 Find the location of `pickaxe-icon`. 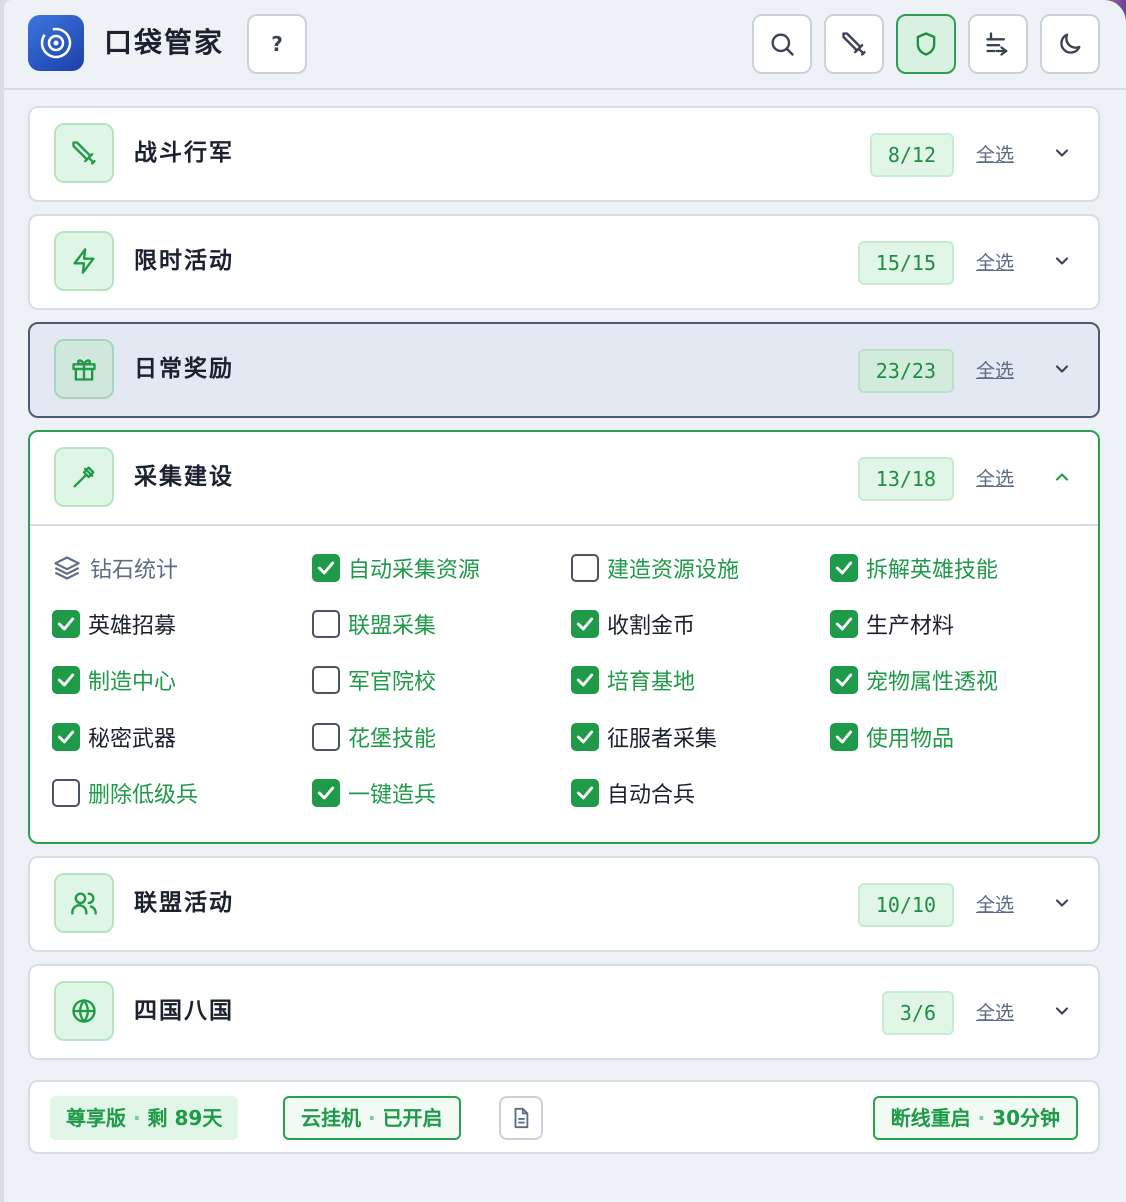

pickaxe-icon is located at coordinates (84, 477).